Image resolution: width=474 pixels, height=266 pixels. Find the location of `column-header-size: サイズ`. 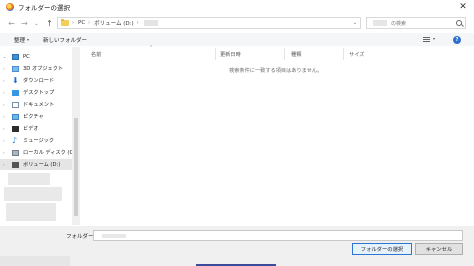

column-header-size: サイズ is located at coordinates (356, 54).